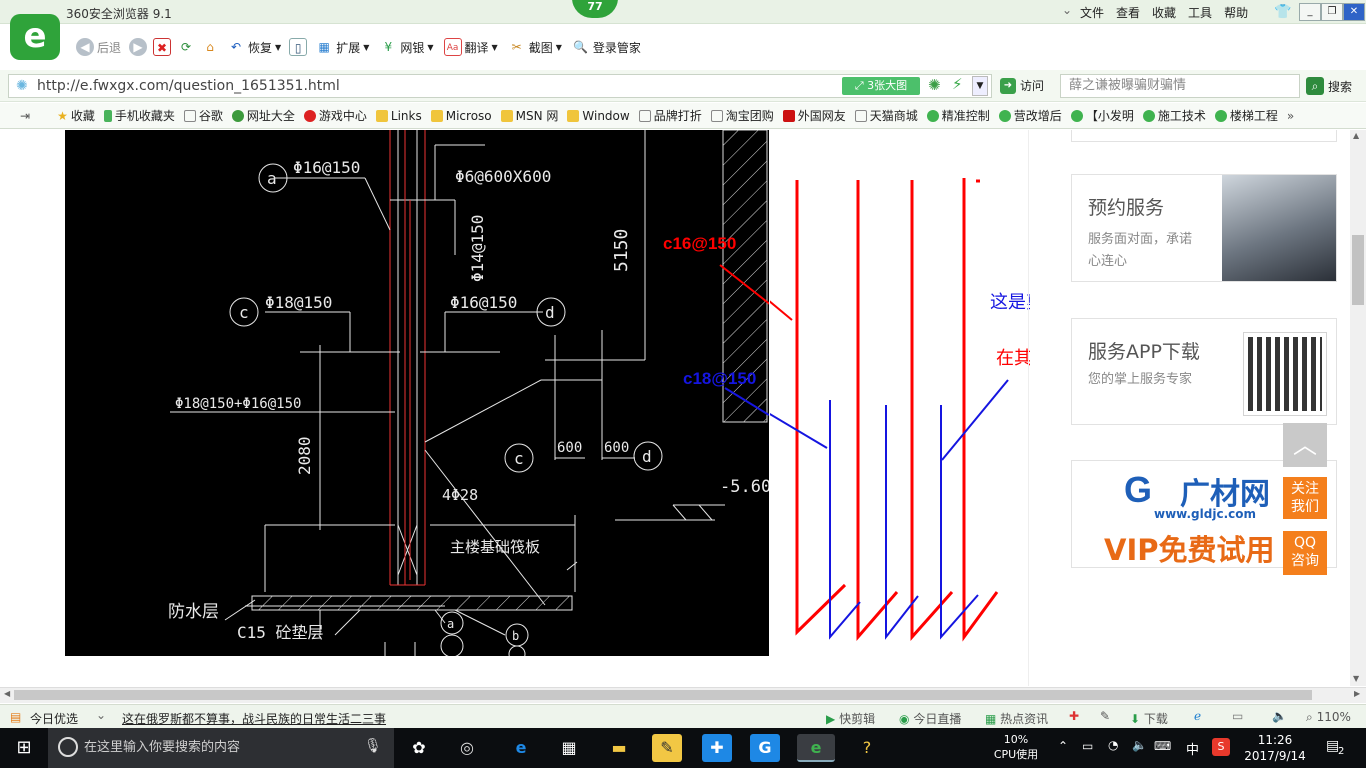 This screenshot has height=768, width=1366. I want to click on vertical-scroll-thumb, so click(1358, 270).